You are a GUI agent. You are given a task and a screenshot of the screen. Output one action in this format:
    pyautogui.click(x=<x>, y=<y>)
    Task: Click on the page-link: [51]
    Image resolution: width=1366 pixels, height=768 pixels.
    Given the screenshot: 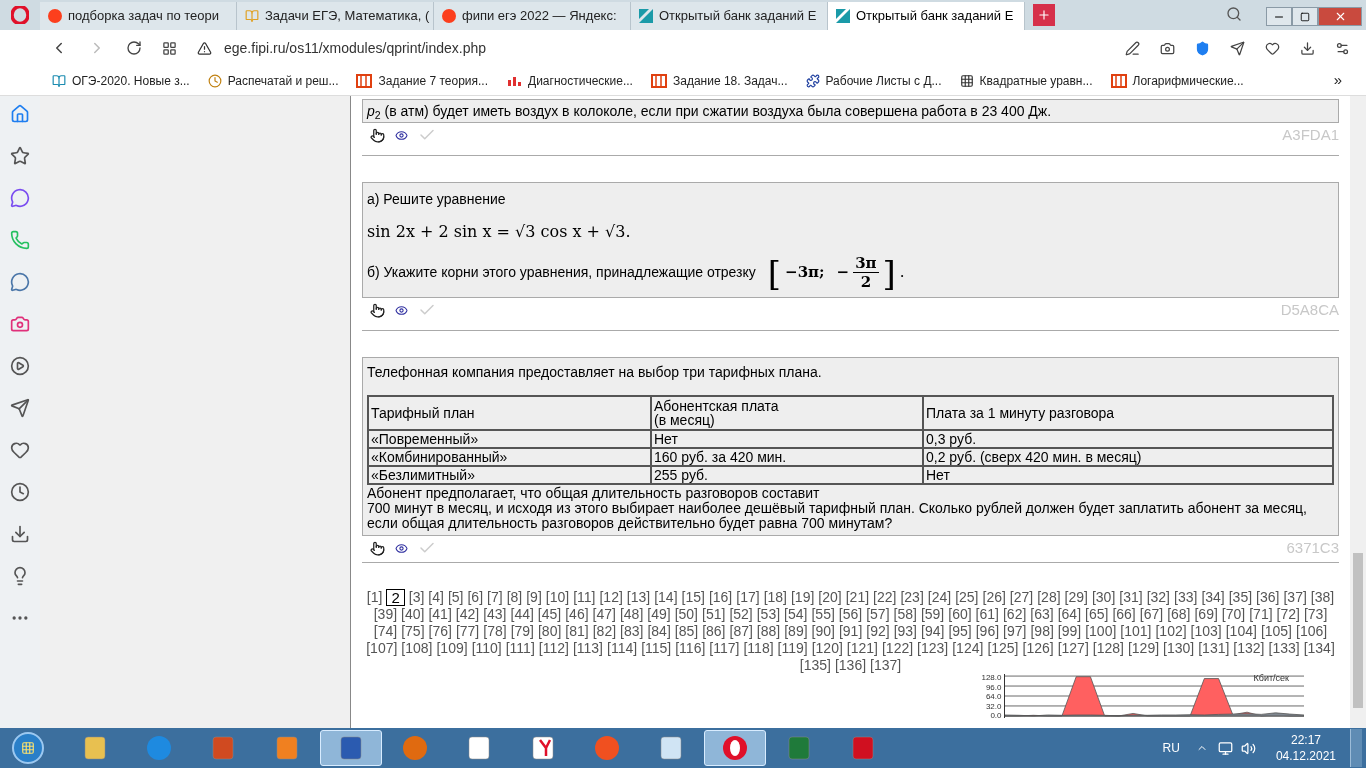 What is the action you would take?
    pyautogui.click(x=714, y=614)
    